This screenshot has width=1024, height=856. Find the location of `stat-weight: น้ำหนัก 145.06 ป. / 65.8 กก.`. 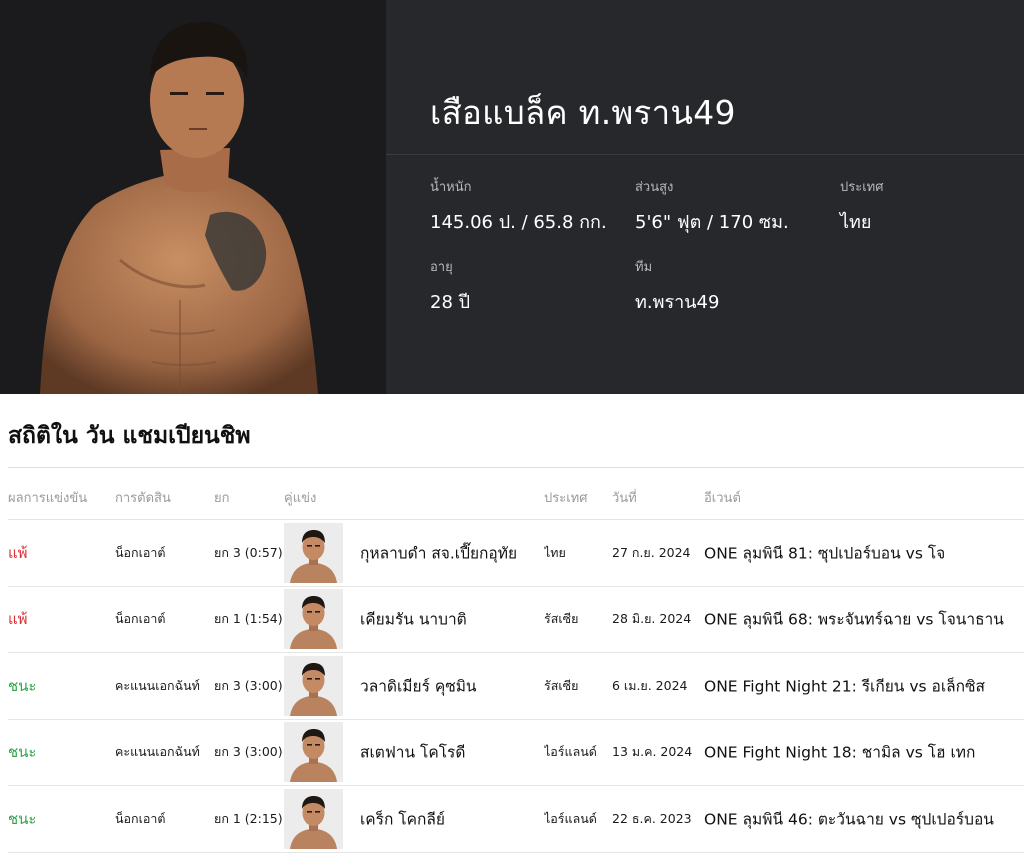

stat-weight: น้ำหนัก 145.06 ป. / 65.8 กก. is located at coordinates (518, 206).